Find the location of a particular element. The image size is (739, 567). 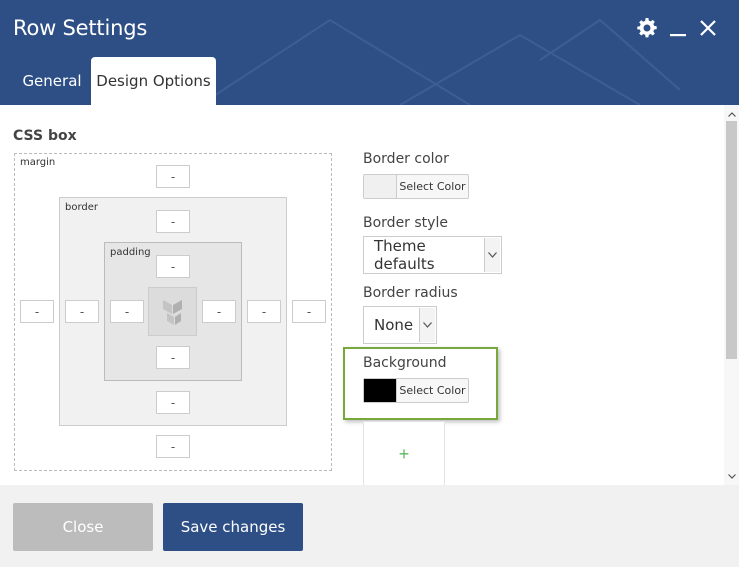

background-label: Background is located at coordinates (405, 363).